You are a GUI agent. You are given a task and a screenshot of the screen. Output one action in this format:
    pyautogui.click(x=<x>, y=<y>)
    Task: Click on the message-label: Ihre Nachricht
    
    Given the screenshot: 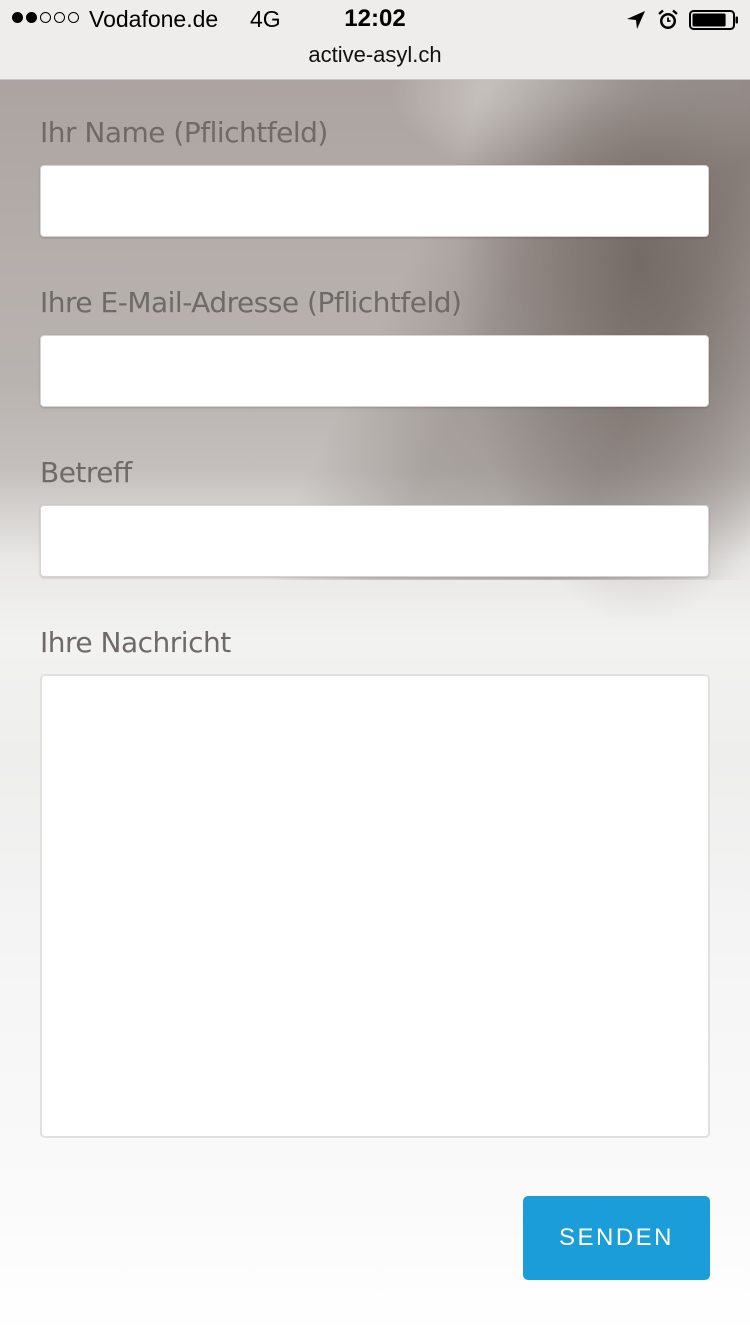 What is the action you would take?
    pyautogui.click(x=135, y=642)
    